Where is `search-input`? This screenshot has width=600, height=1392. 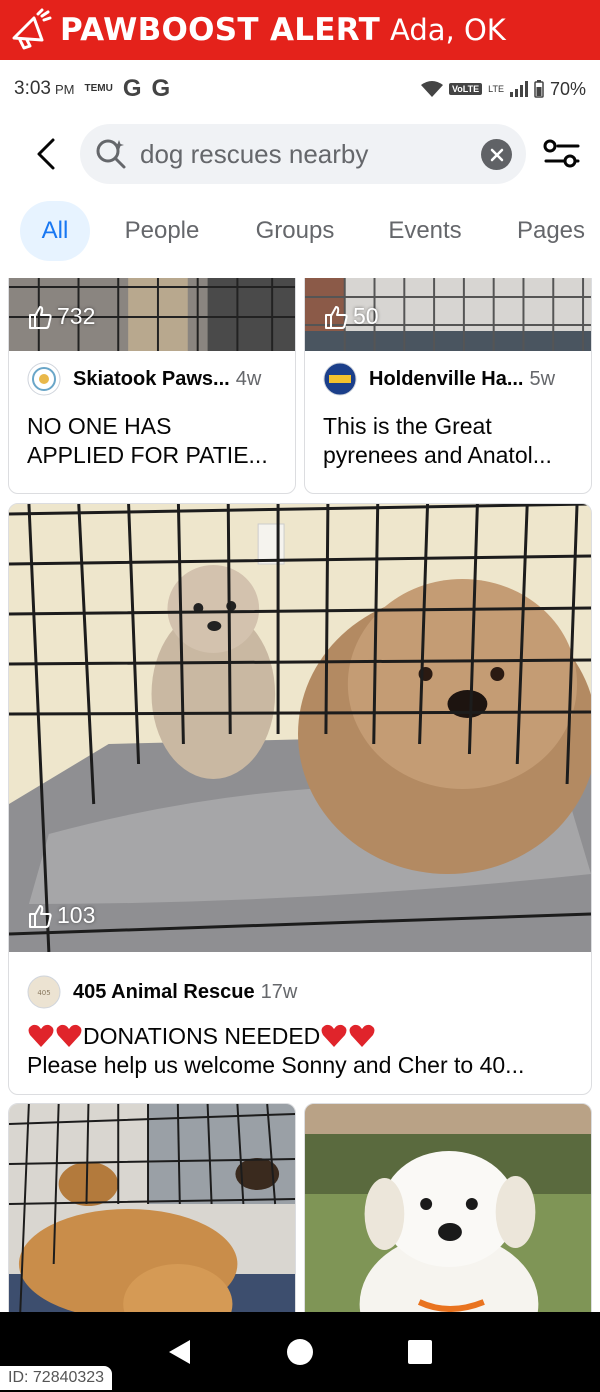 search-input is located at coordinates (300, 154).